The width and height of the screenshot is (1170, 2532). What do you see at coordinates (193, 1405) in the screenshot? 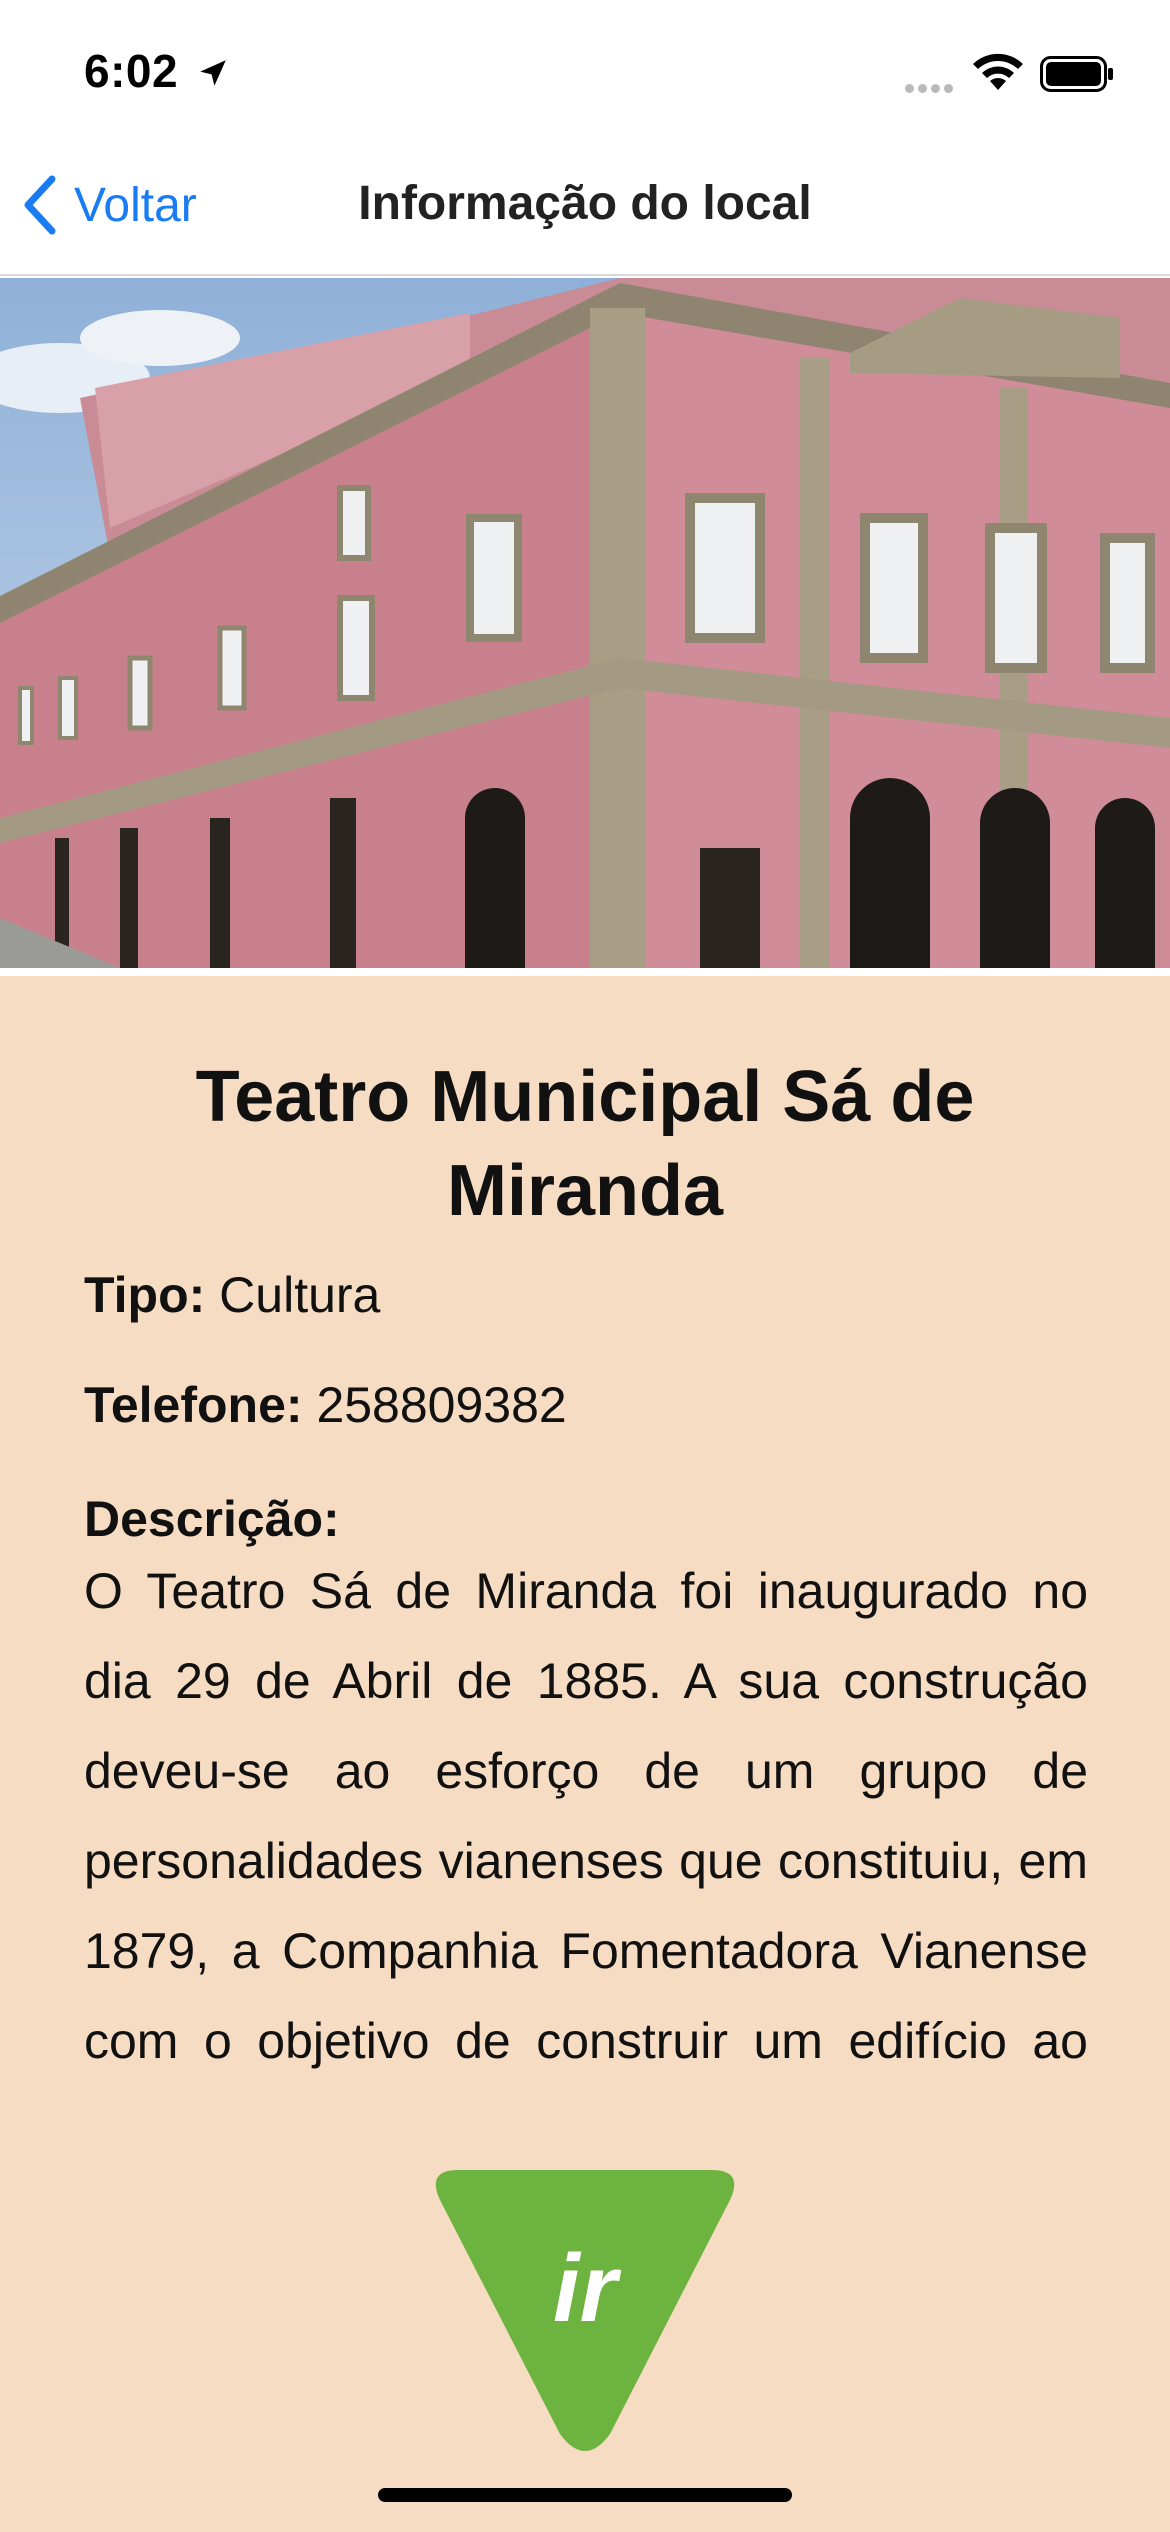
I see `phone-label: Telefone:` at bounding box center [193, 1405].